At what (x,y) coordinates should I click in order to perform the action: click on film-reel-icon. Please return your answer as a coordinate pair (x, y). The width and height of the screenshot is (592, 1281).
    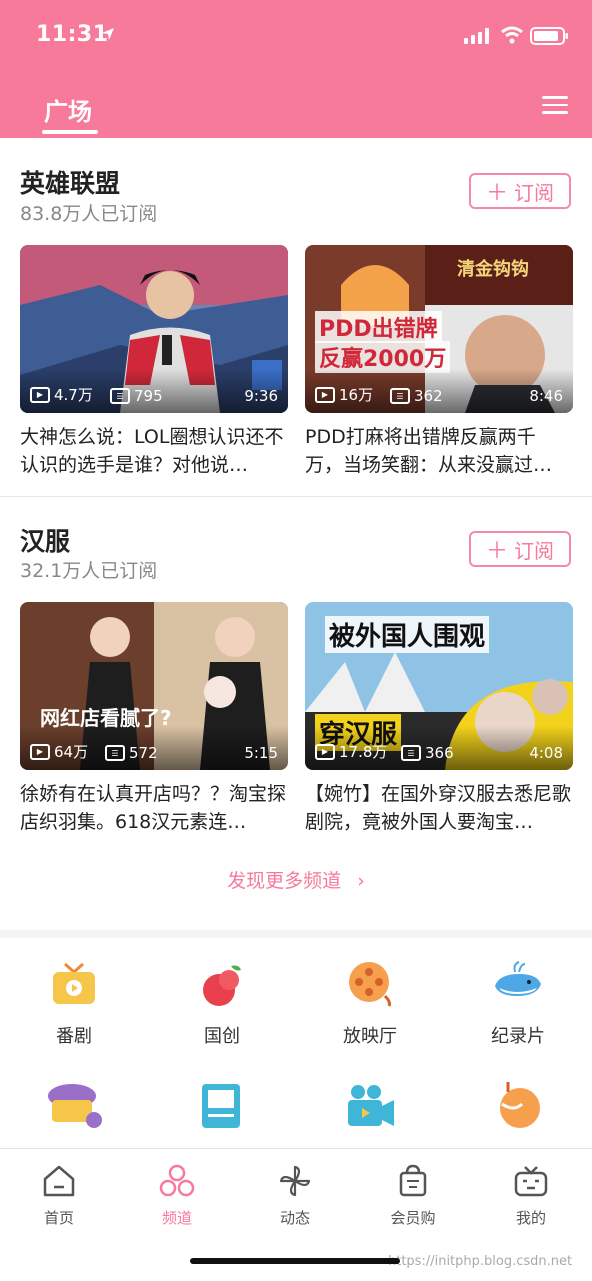
    Looking at the image, I should click on (370, 984).